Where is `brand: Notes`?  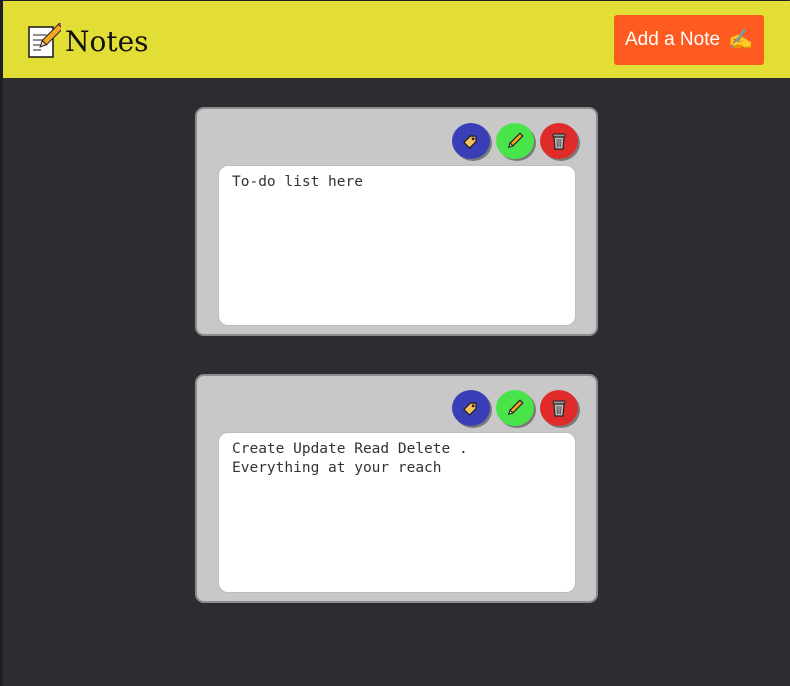
brand: Notes is located at coordinates (87, 41).